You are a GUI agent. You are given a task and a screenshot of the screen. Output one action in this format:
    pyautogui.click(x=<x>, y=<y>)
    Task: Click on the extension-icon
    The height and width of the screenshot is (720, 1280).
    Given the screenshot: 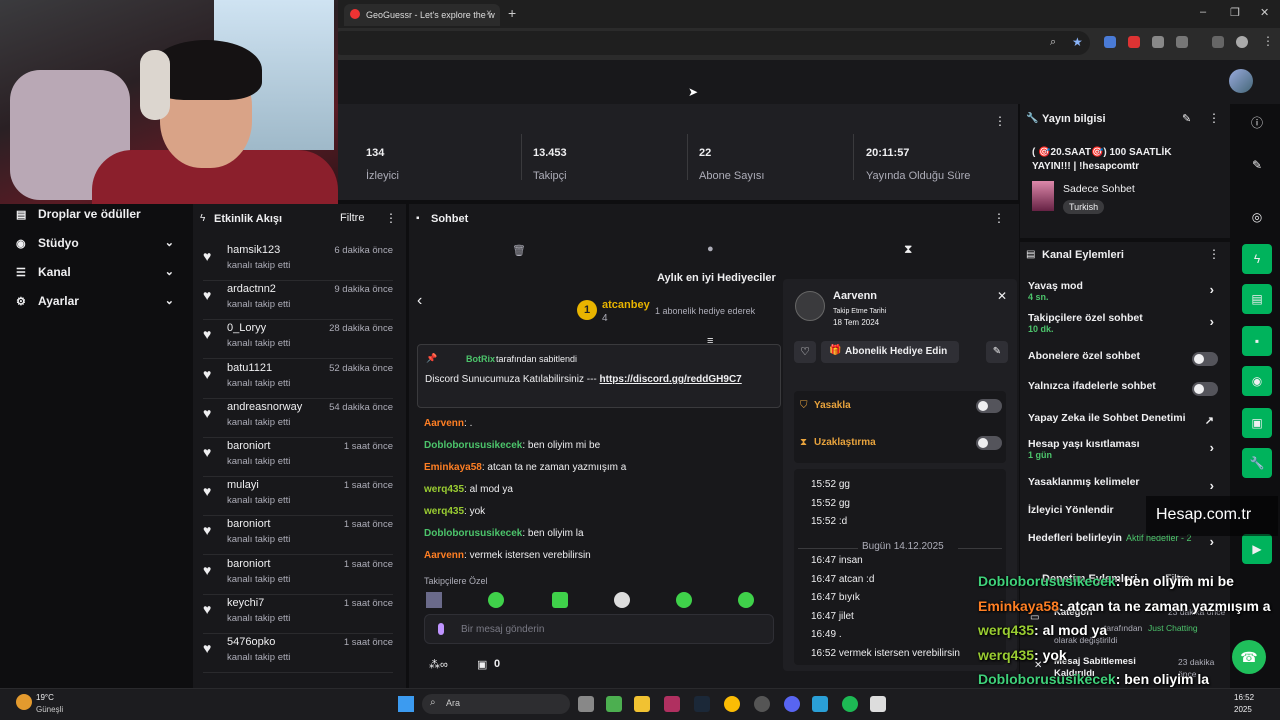 What is the action you would take?
    pyautogui.click(x=1110, y=42)
    